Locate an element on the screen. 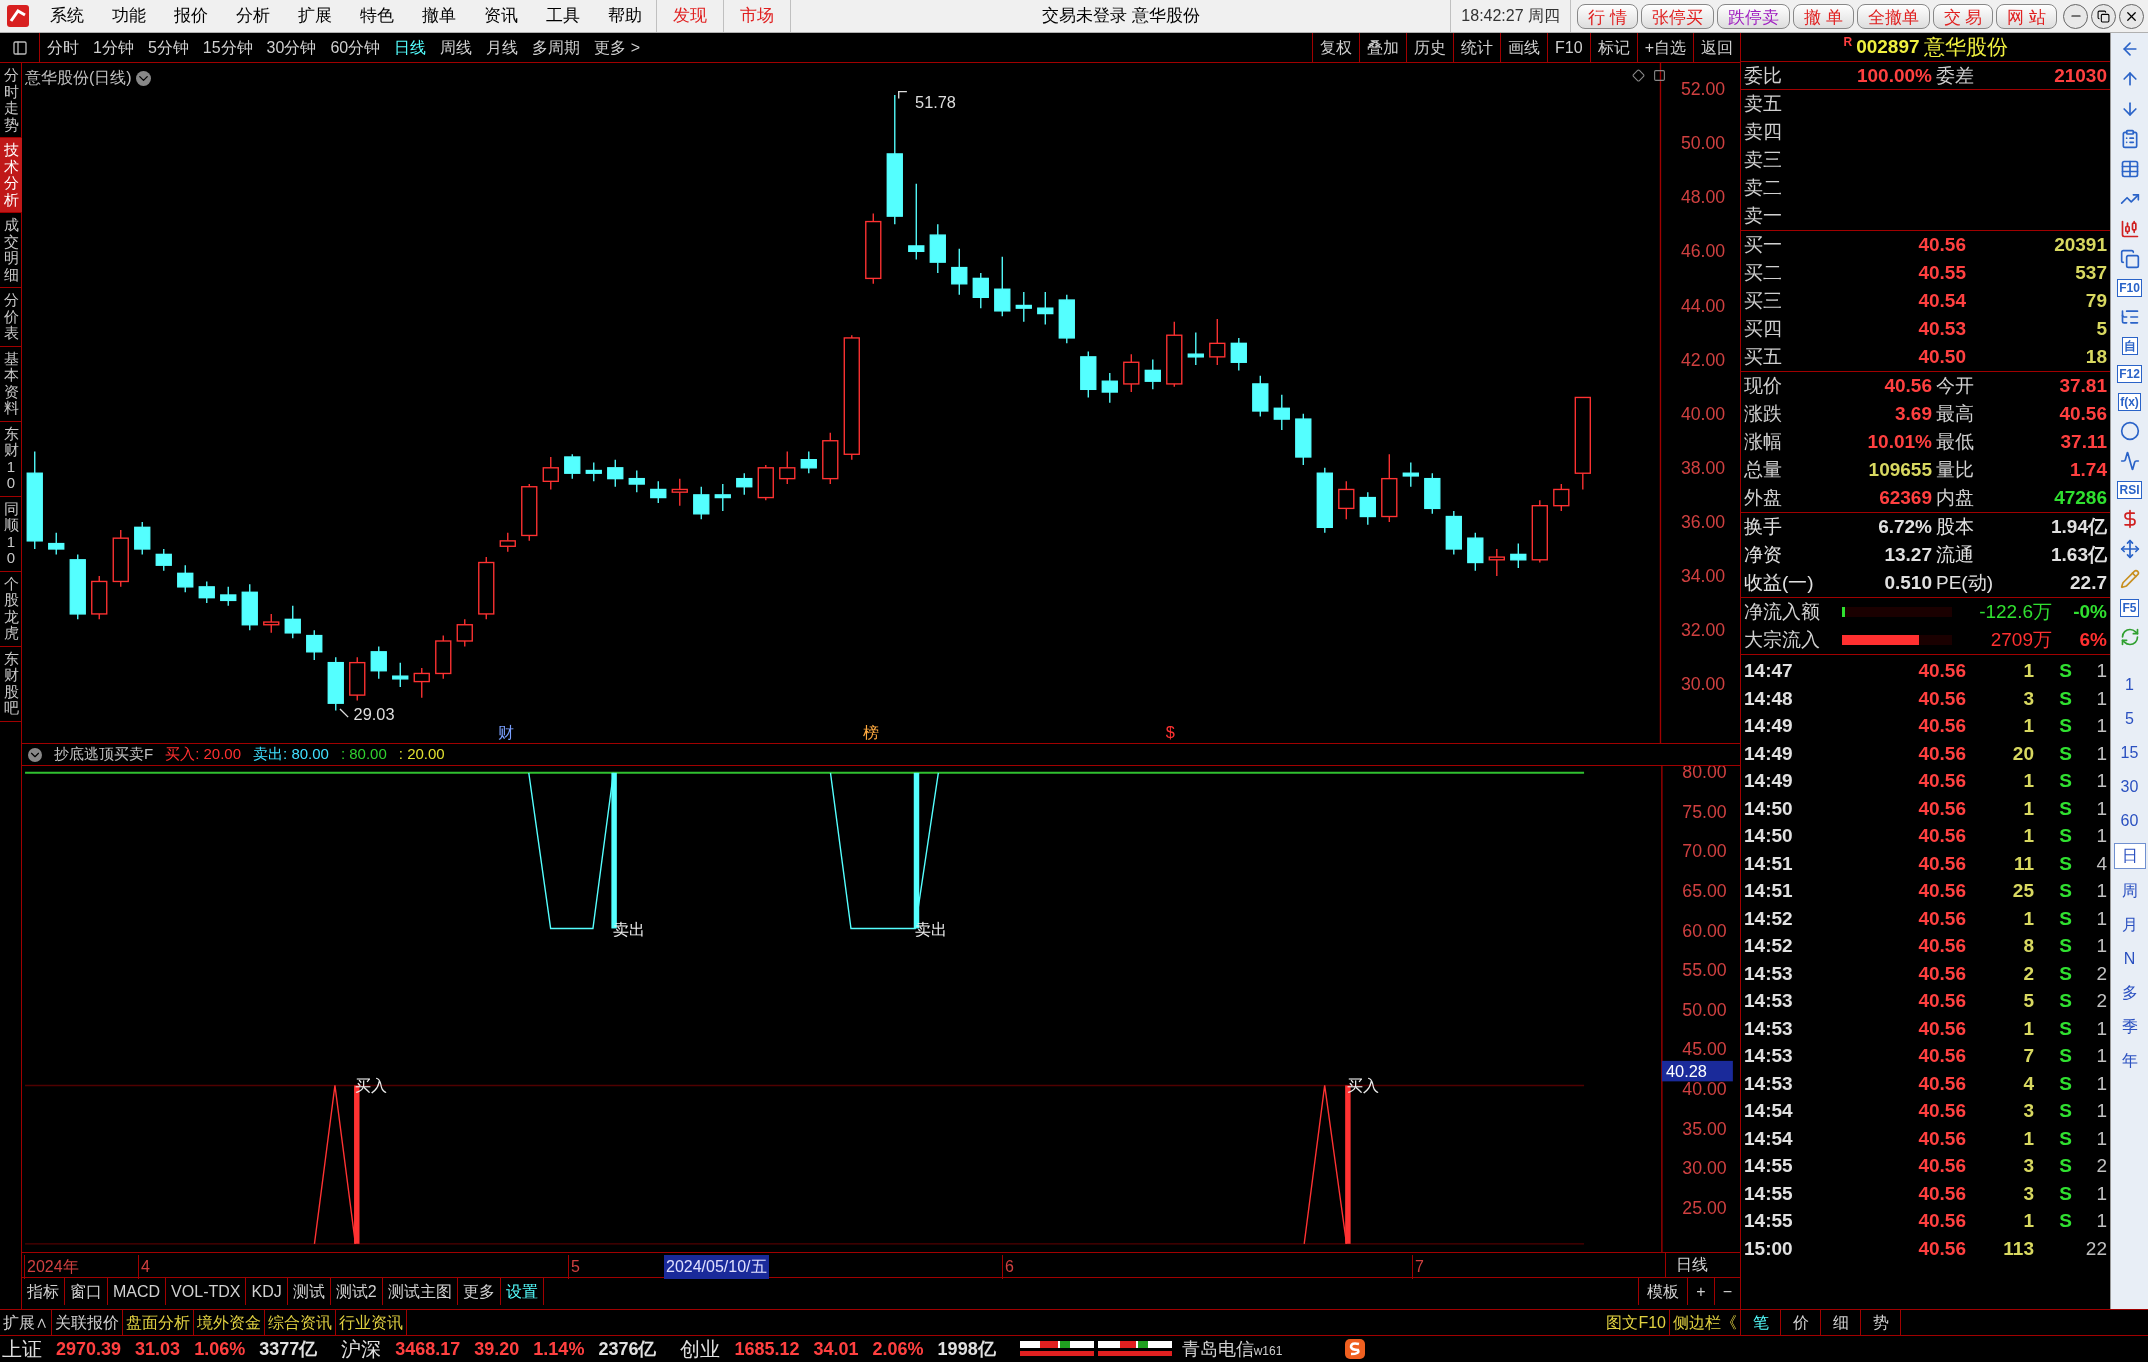 The image size is (2148, 1362). menu-item: 帮助 is located at coordinates (625, 16).